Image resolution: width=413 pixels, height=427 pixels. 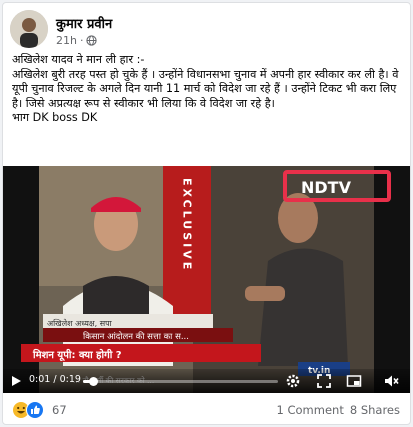 What do you see at coordinates (29, 29) in the screenshot?
I see `avatar` at bounding box center [29, 29].